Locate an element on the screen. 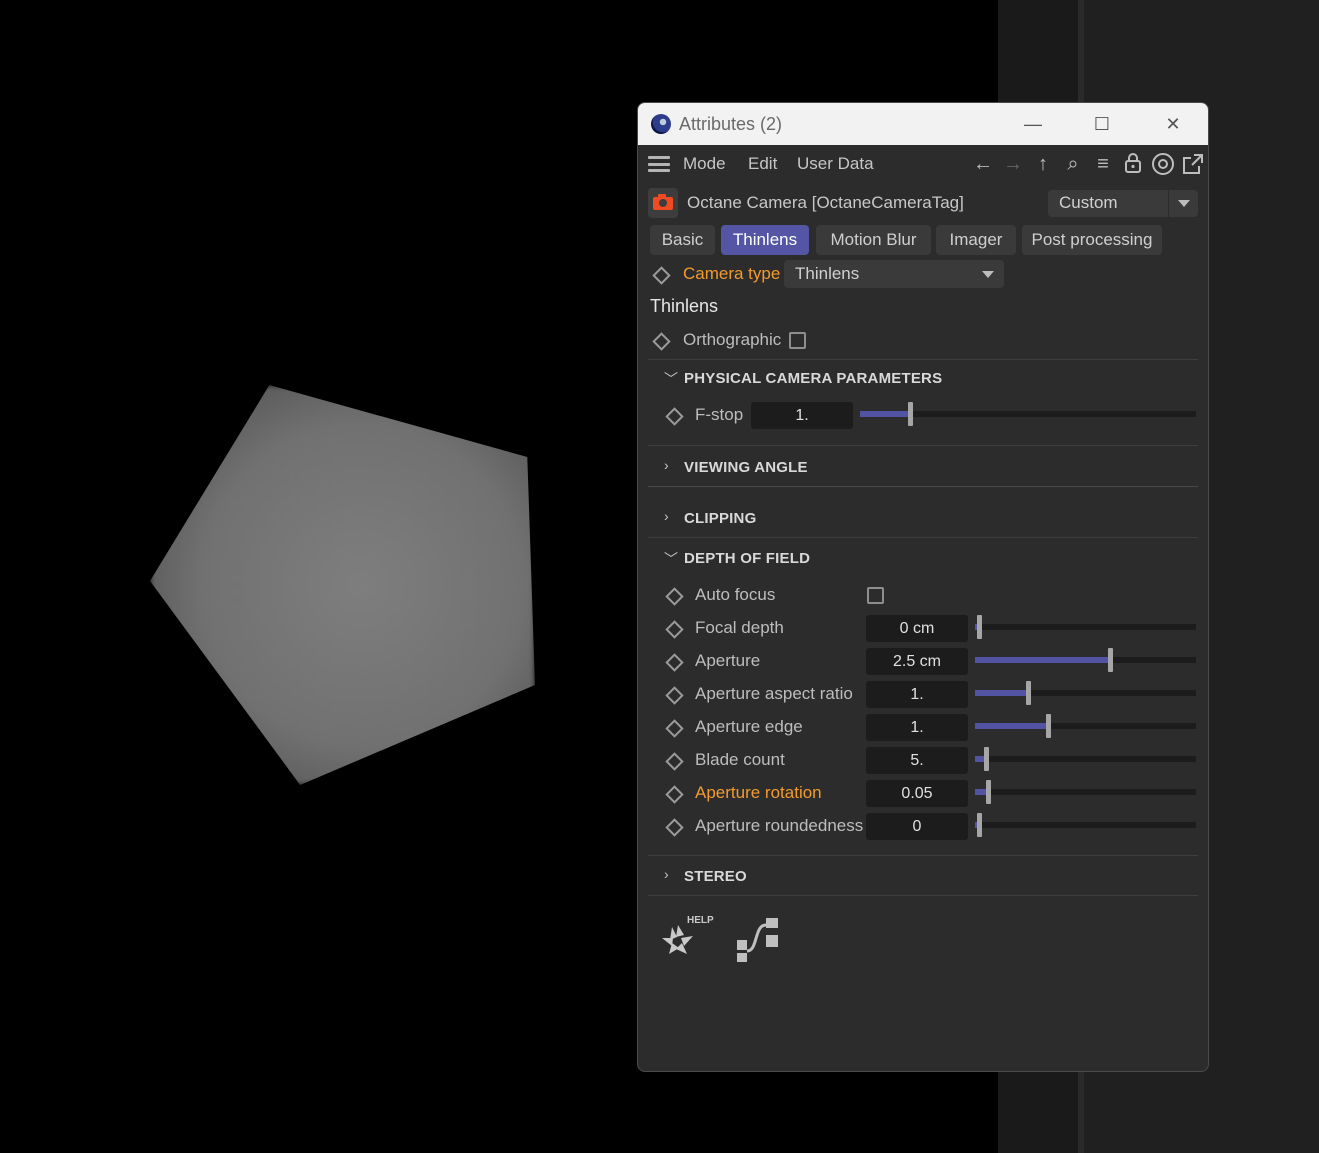 This screenshot has width=1319, height=1153. aperture-aspect-ratio-field: 1. is located at coordinates (917, 694).